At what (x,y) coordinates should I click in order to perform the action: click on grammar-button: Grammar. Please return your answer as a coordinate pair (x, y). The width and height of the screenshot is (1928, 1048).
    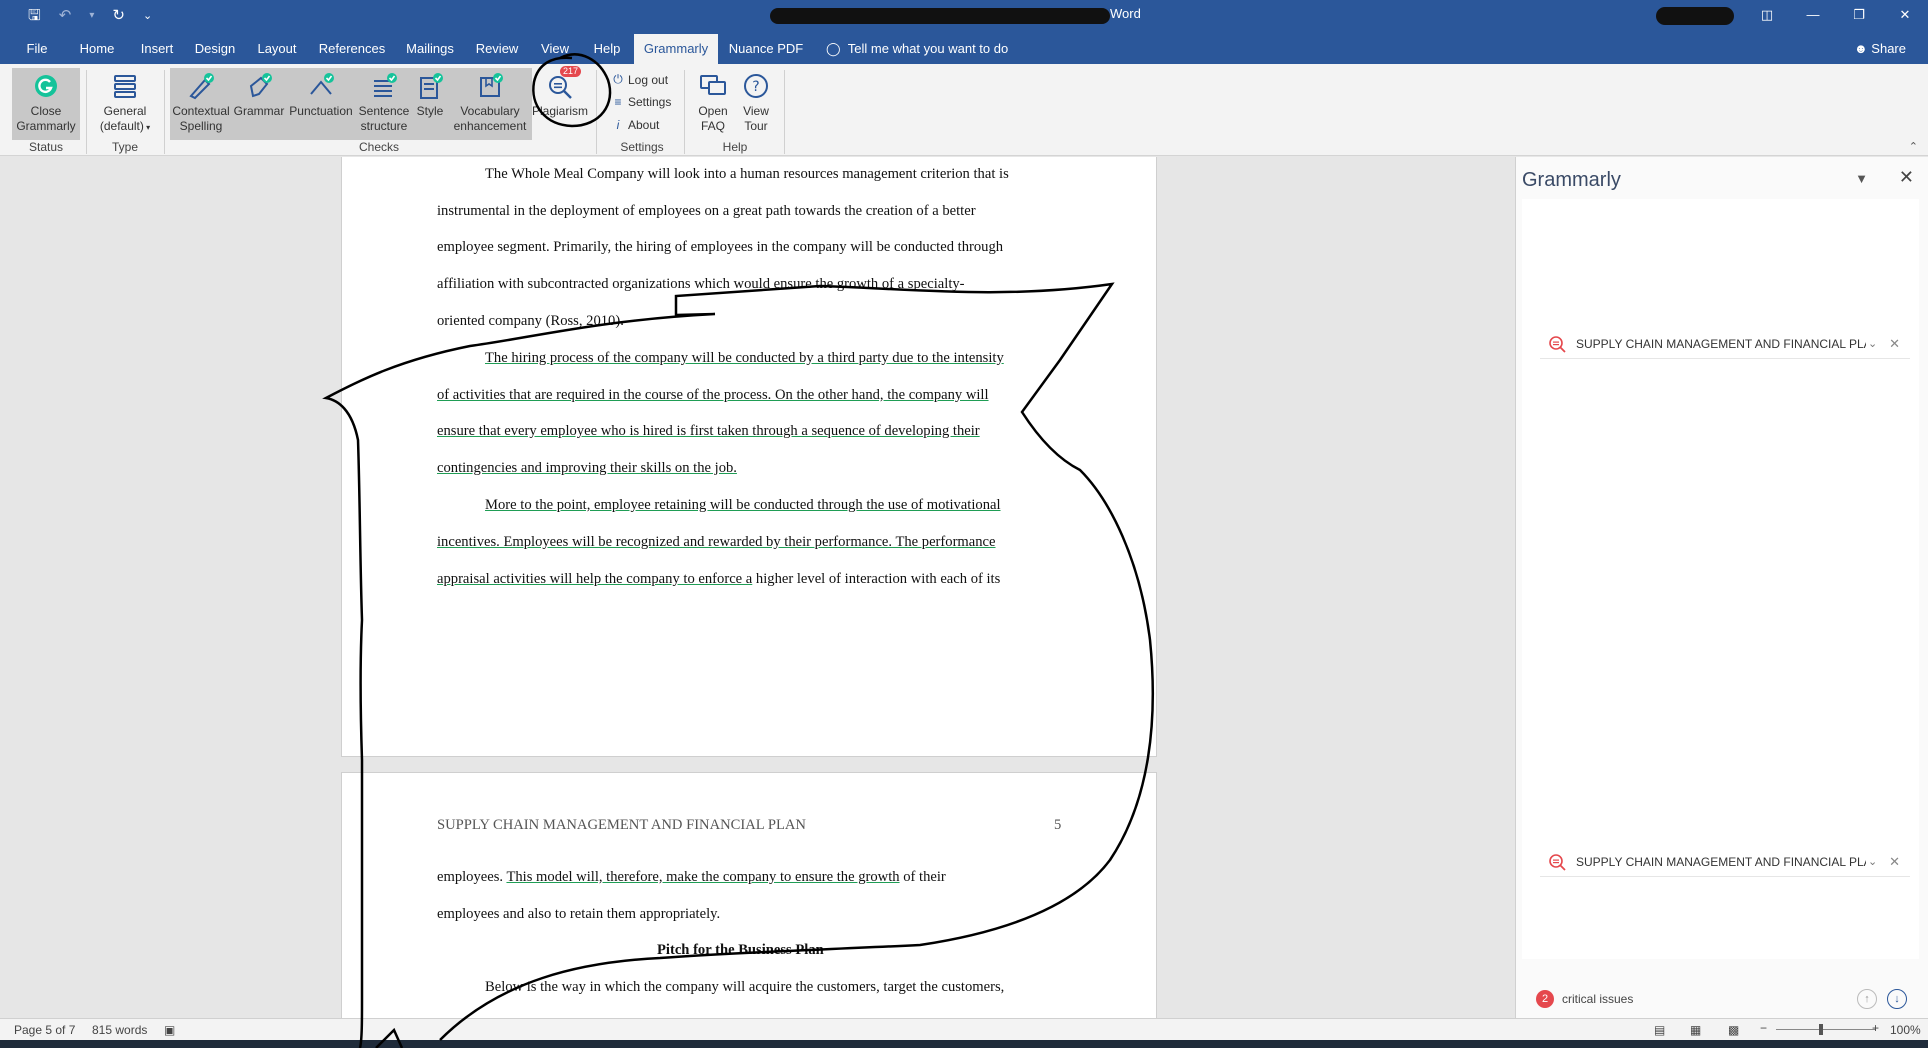
    Looking at the image, I should click on (259, 104).